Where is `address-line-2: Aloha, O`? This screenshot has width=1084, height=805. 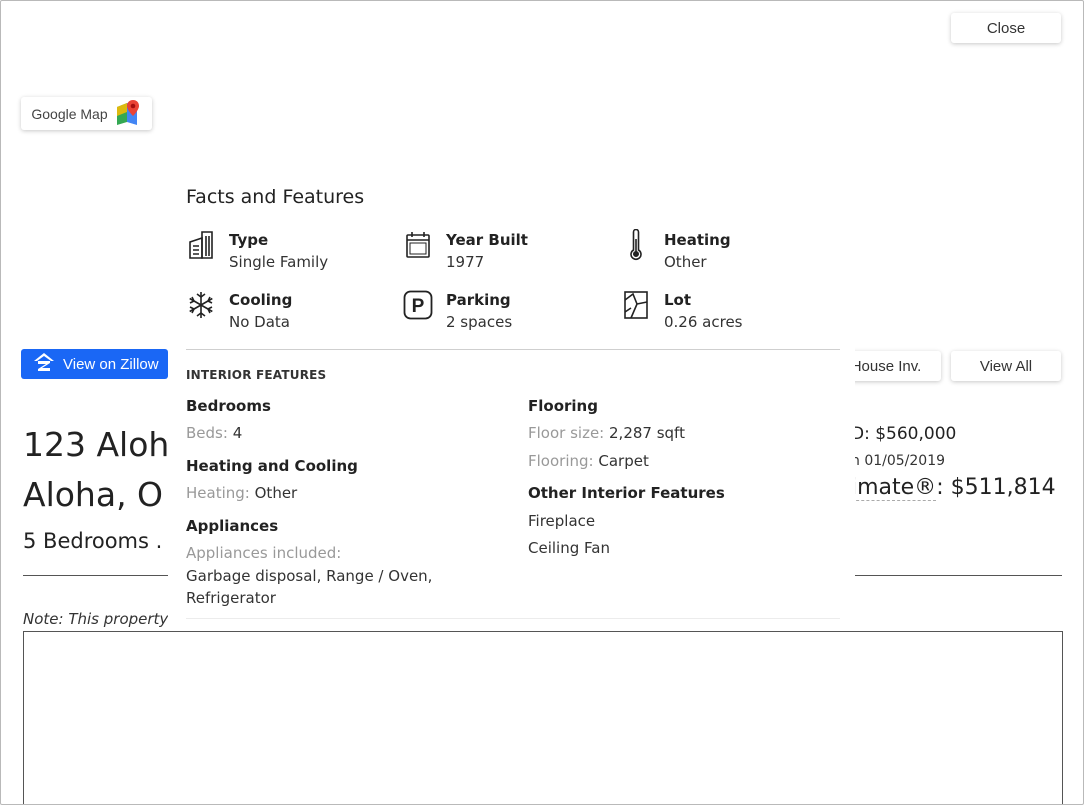 address-line-2: Aloha, O is located at coordinates (93, 494).